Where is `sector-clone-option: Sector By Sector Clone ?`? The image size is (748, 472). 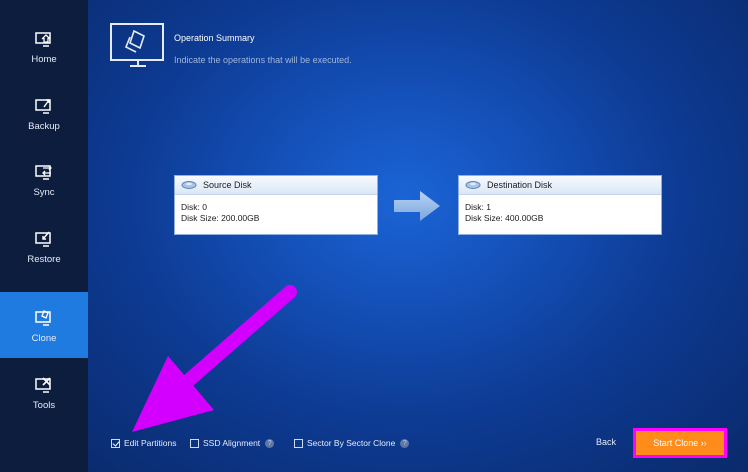
sector-clone-option: Sector By Sector Clone ? is located at coordinates (352, 443).